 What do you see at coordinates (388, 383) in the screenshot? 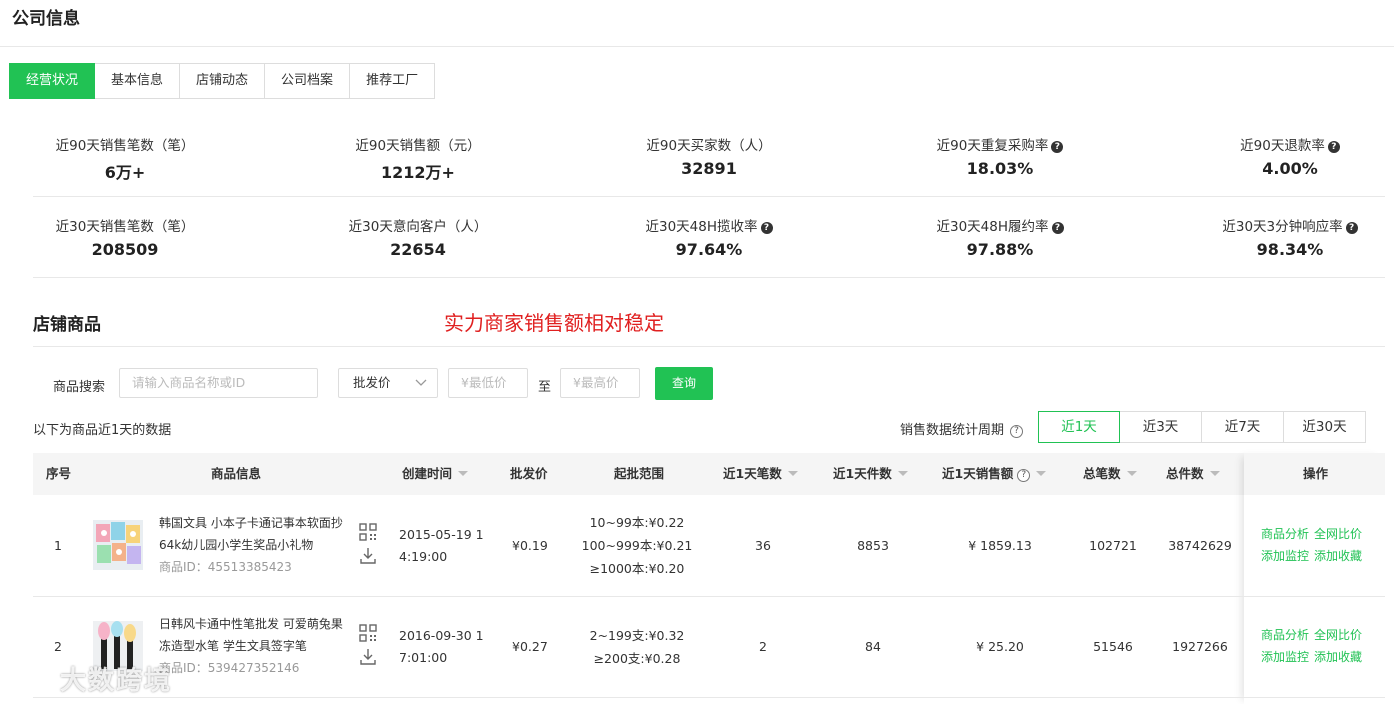
I see `price-type-select: 批发价` at bounding box center [388, 383].